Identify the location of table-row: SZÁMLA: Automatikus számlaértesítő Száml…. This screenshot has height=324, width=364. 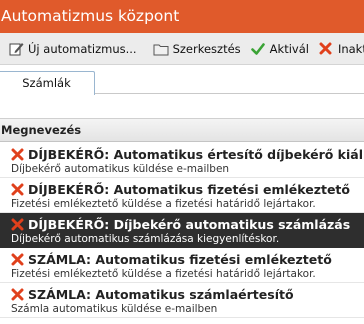
(182, 300).